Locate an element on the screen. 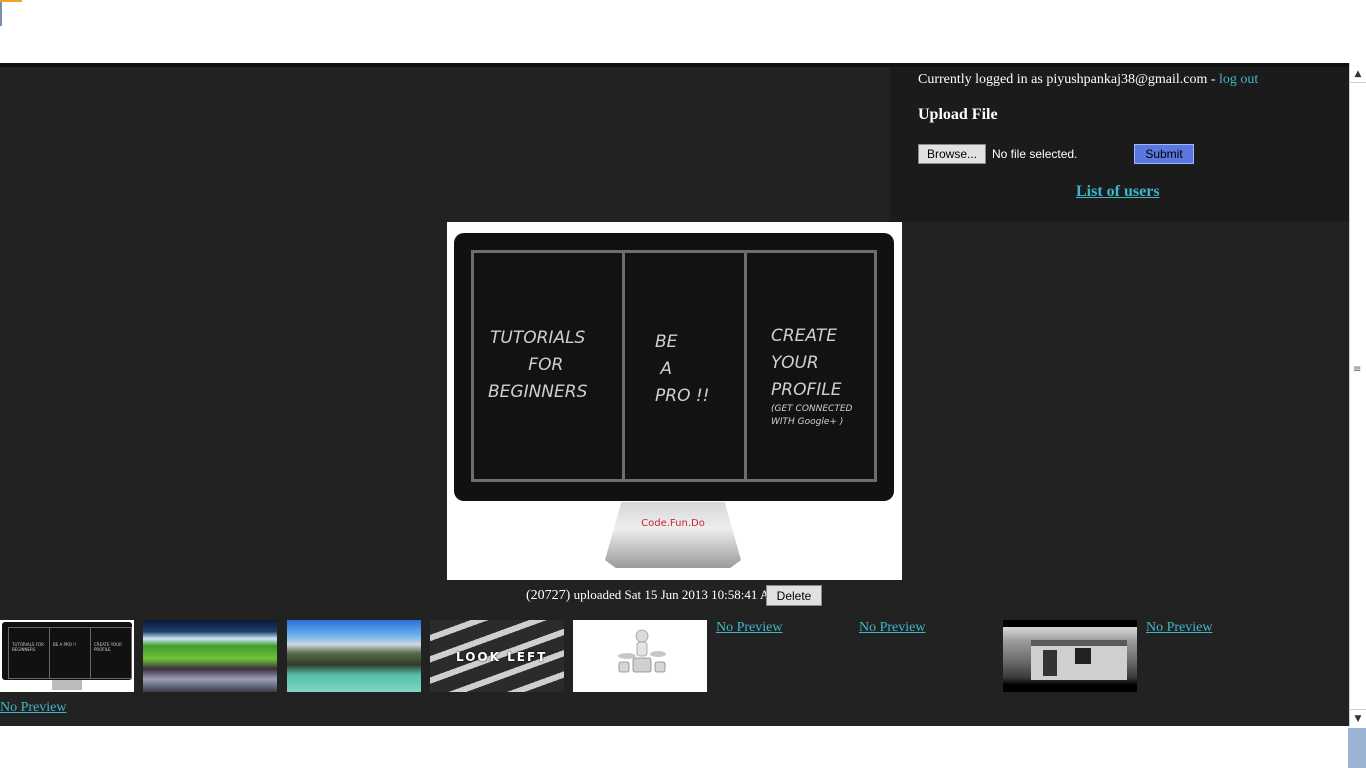  pane-text: TUTORIALS FOR BEGINNERS is located at coordinates (538, 365).